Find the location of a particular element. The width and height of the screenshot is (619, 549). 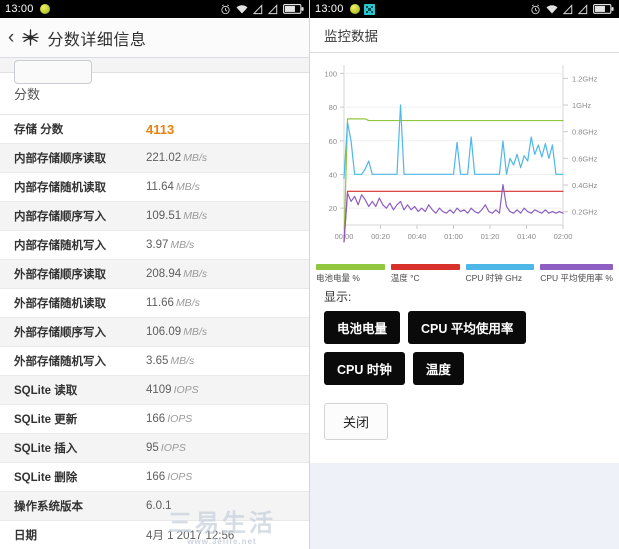

tab-chip-partial is located at coordinates (53, 72).